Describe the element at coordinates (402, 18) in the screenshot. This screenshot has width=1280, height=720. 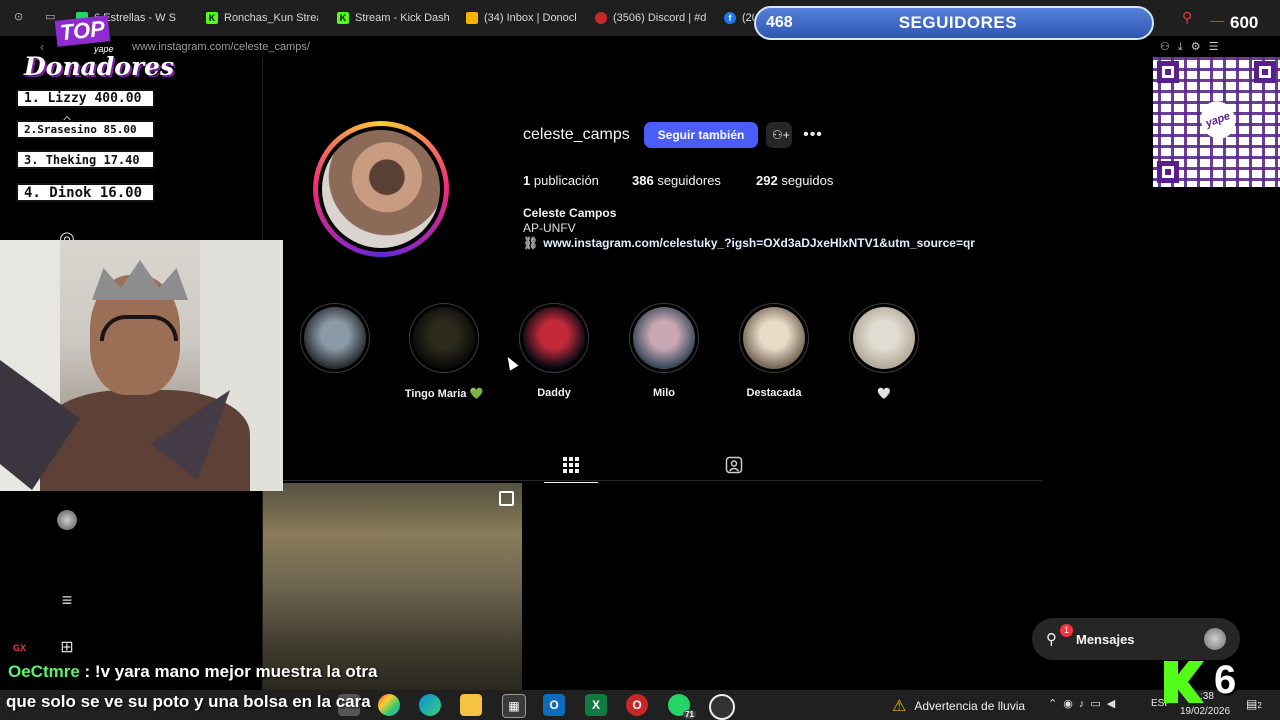
I see `tab-label: Stream - Kick Dashb` at that location.